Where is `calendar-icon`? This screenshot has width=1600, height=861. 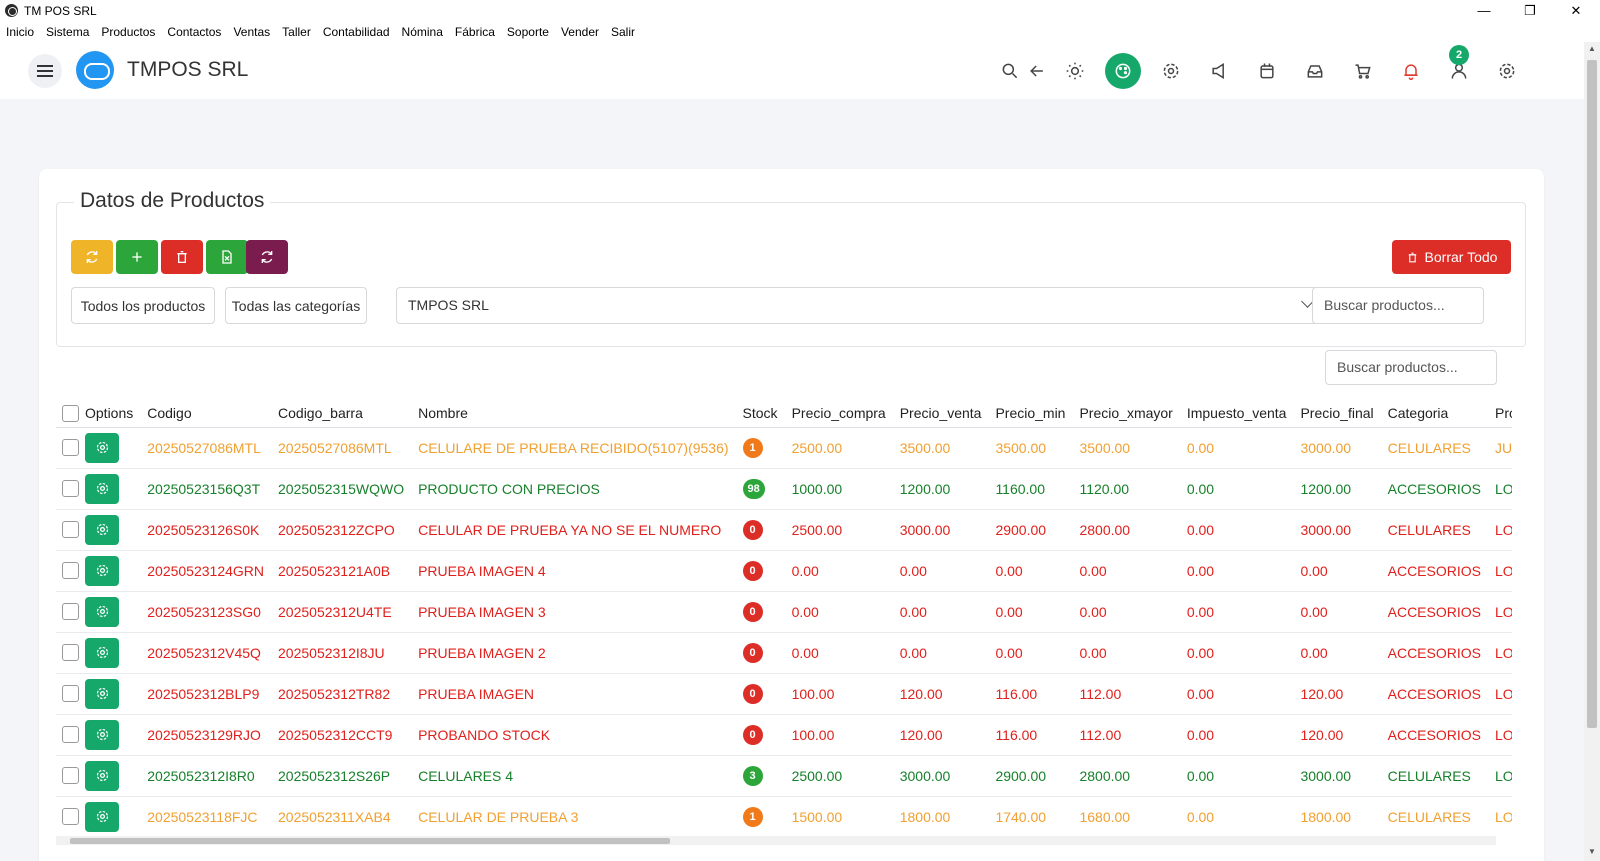 calendar-icon is located at coordinates (1267, 71).